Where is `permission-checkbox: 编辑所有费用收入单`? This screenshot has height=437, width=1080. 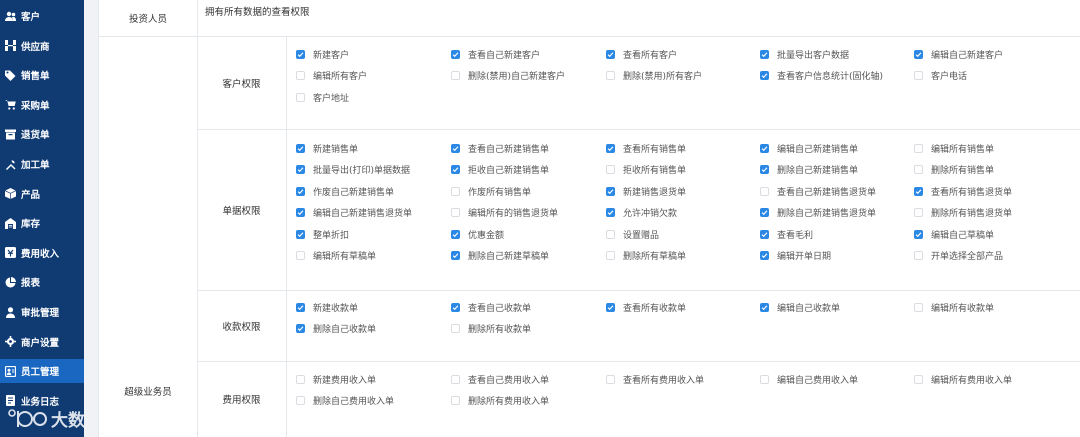 permission-checkbox: 编辑所有费用收入单 is located at coordinates (963, 379).